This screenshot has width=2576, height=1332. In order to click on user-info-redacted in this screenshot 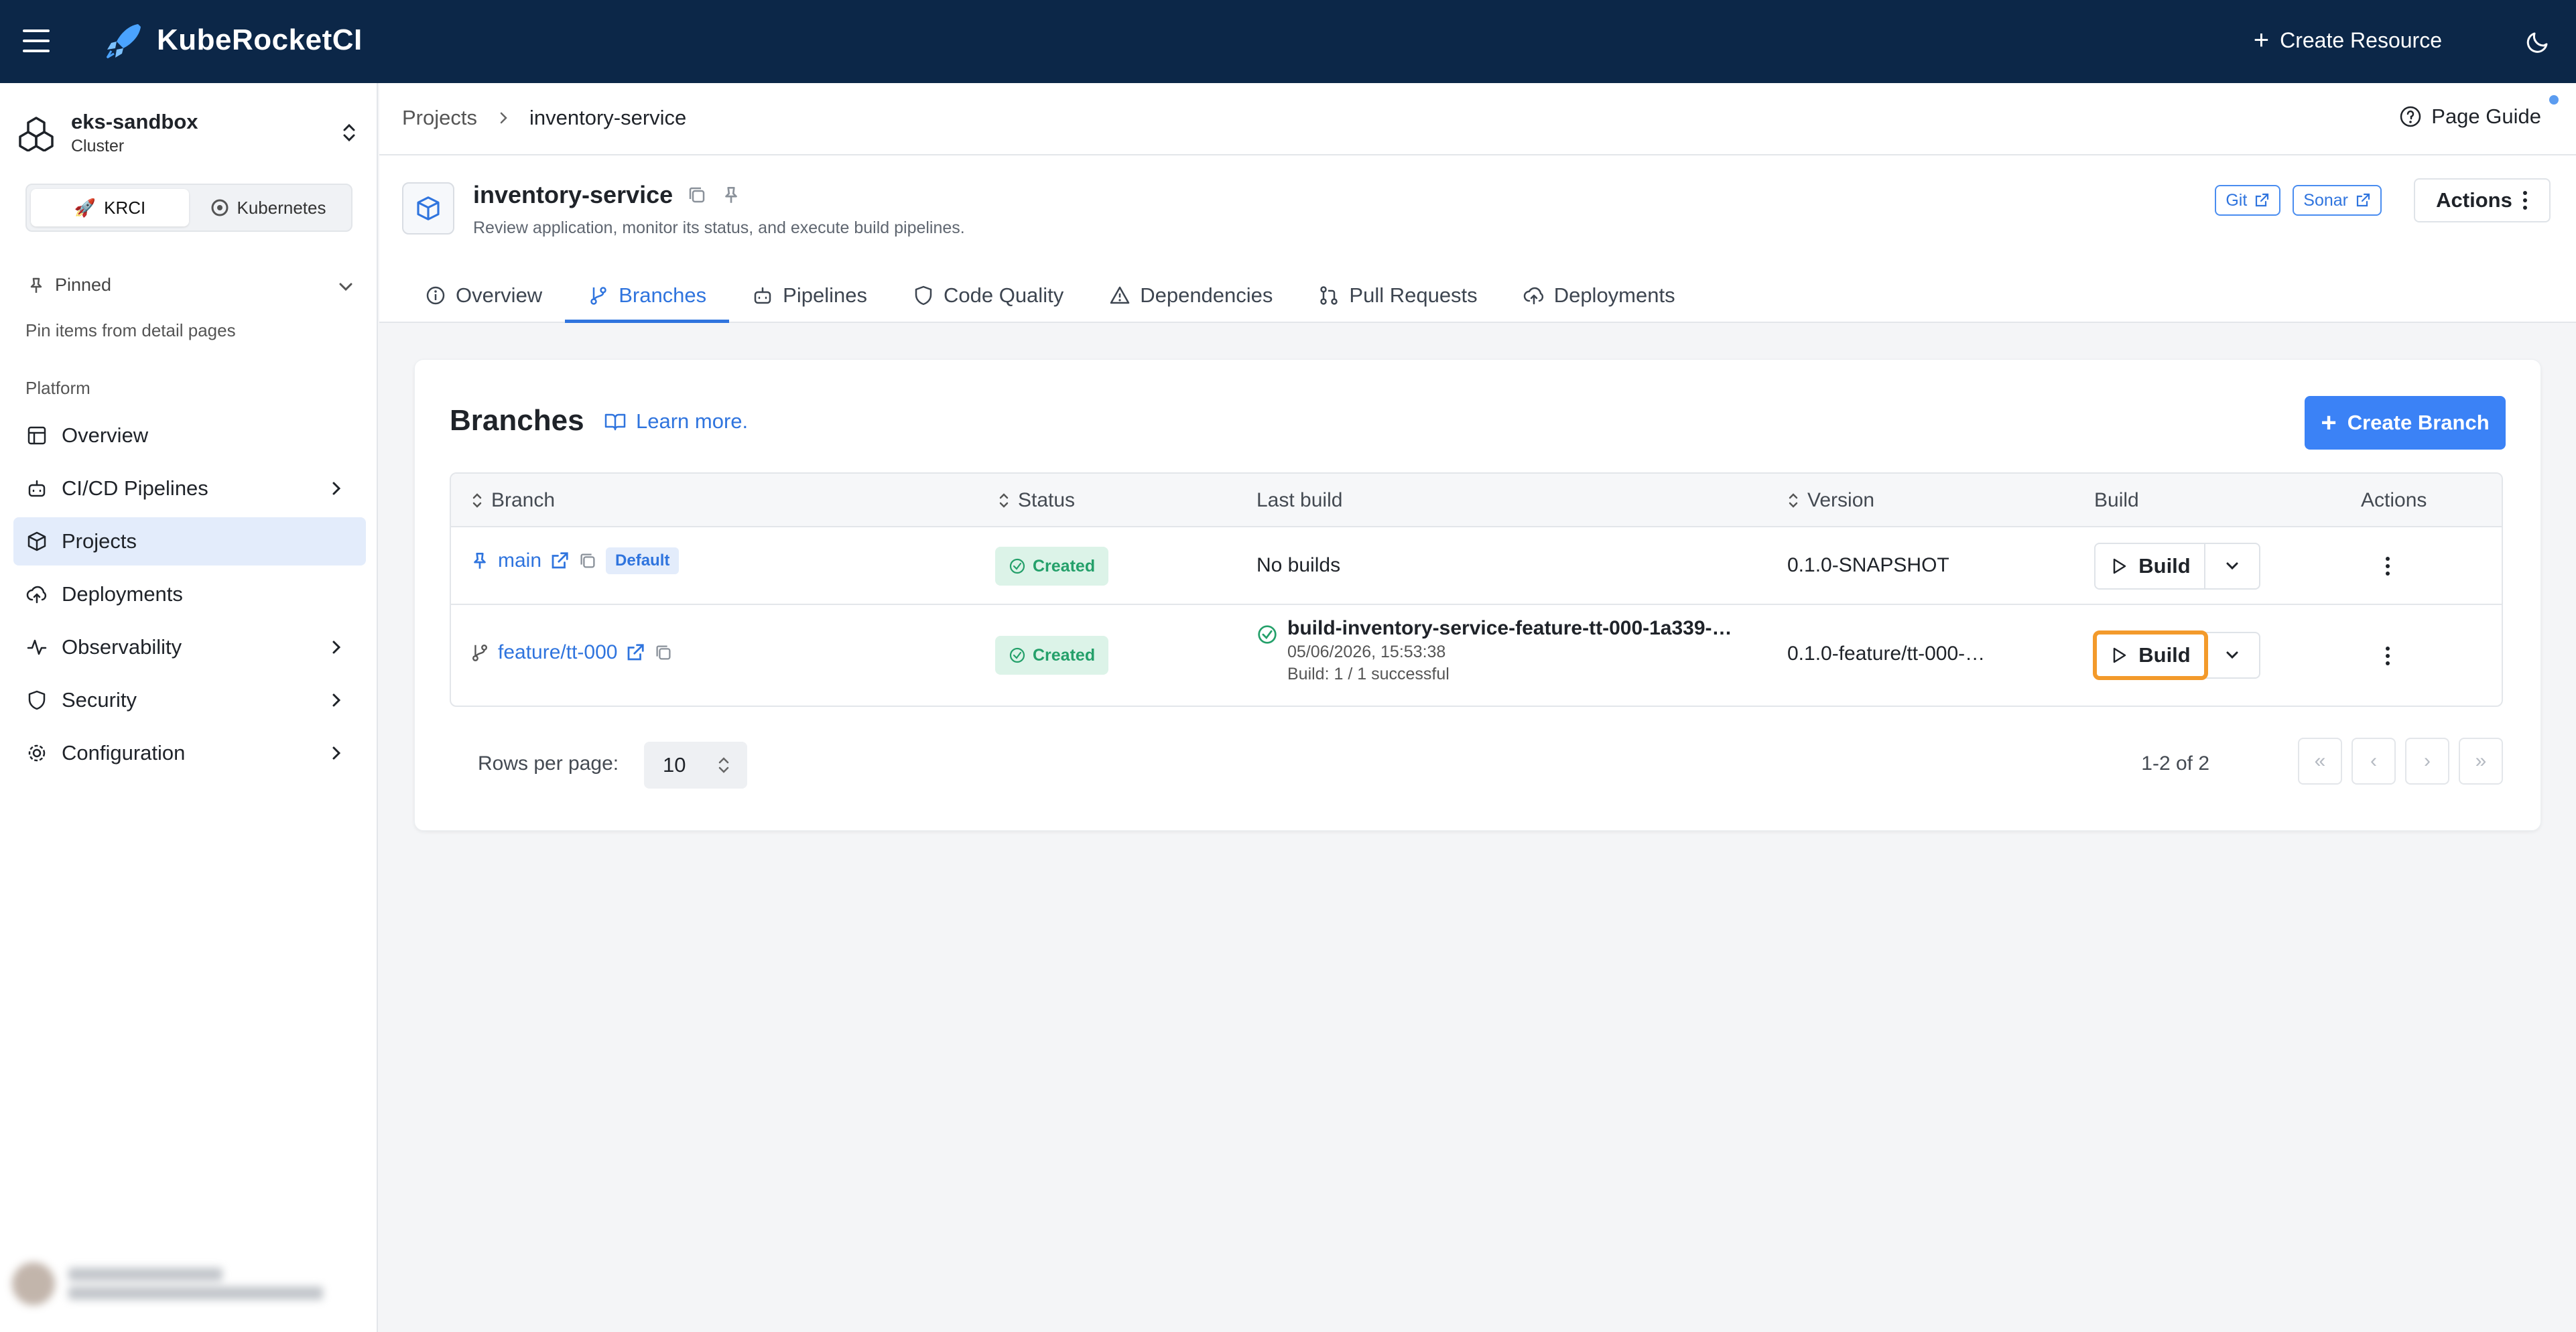, I will do `click(195, 1283)`.